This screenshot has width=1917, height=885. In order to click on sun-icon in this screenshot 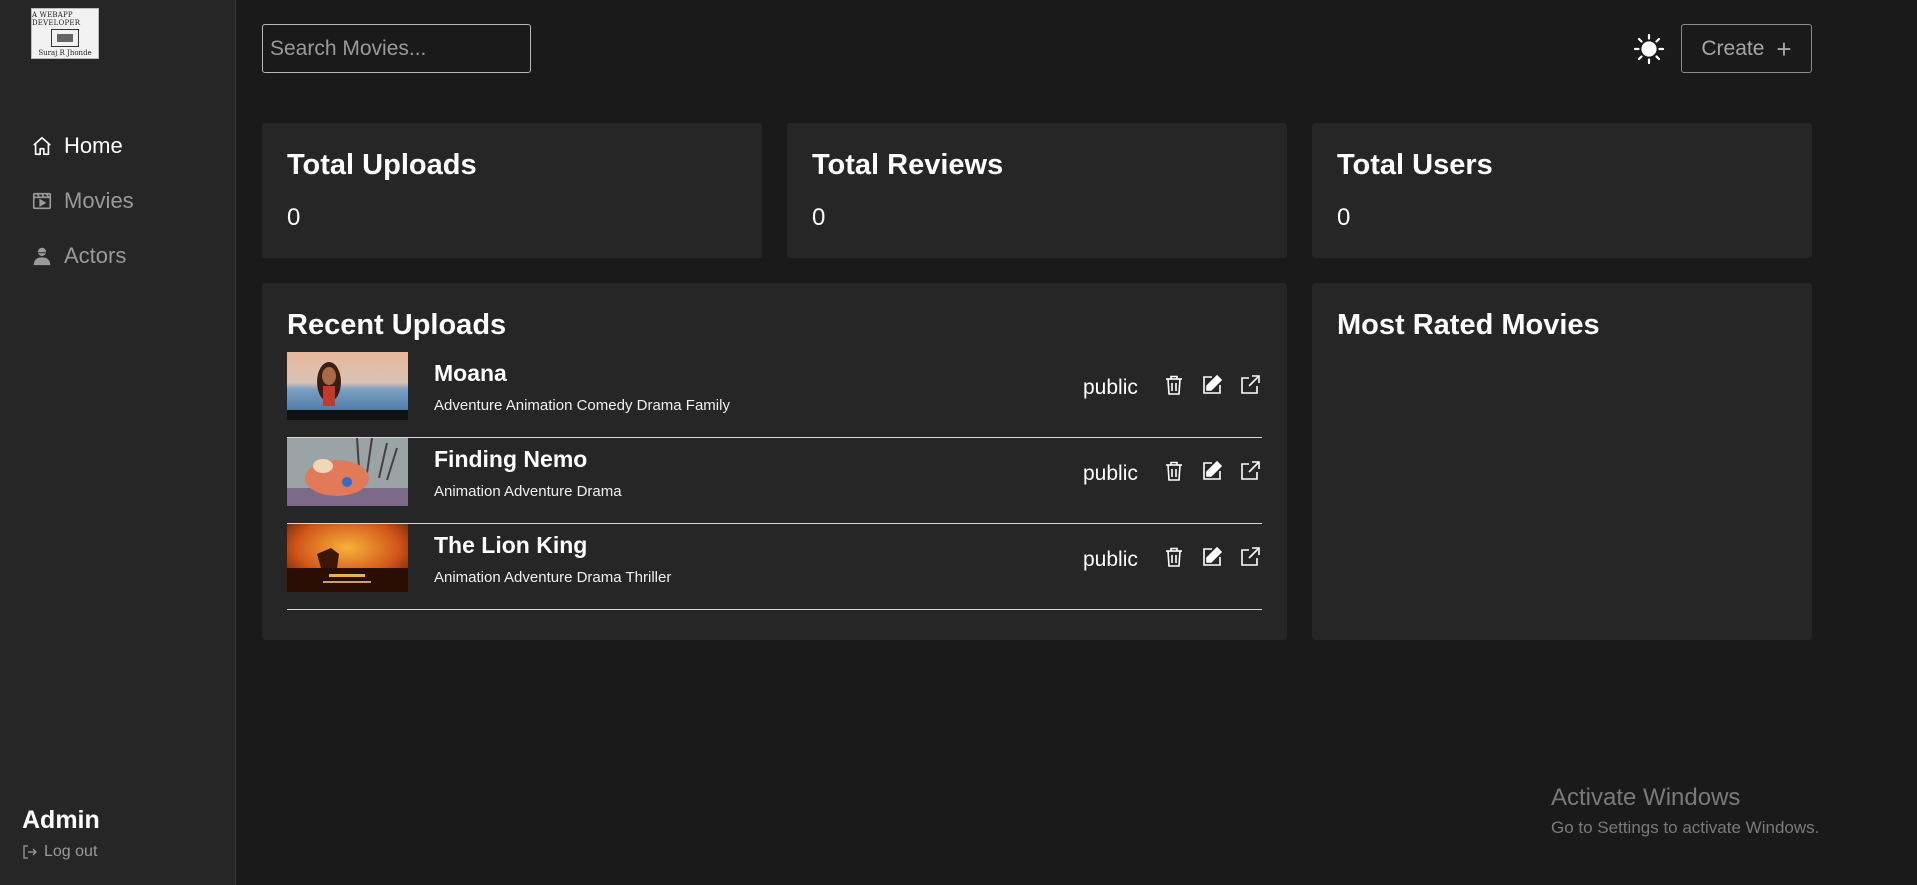, I will do `click(1649, 49)`.